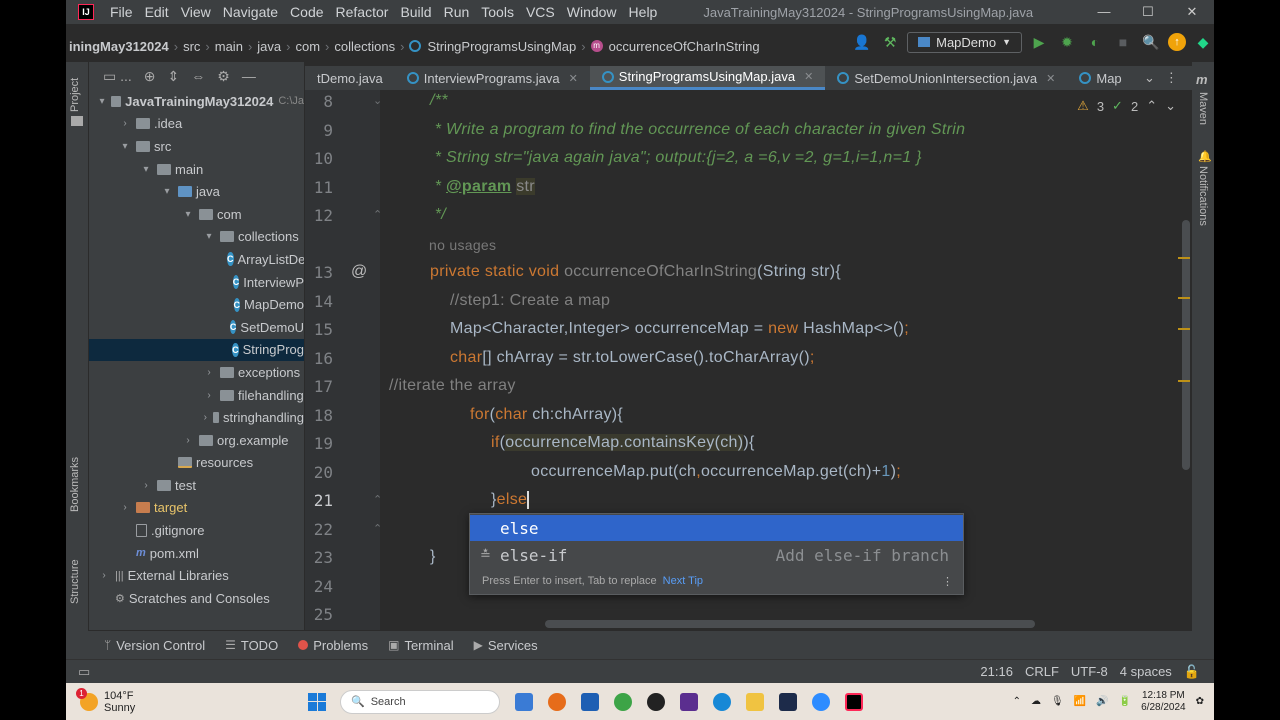 The width and height of the screenshot is (1280, 720). I want to click on annotation-icon: @, so click(359, 272).